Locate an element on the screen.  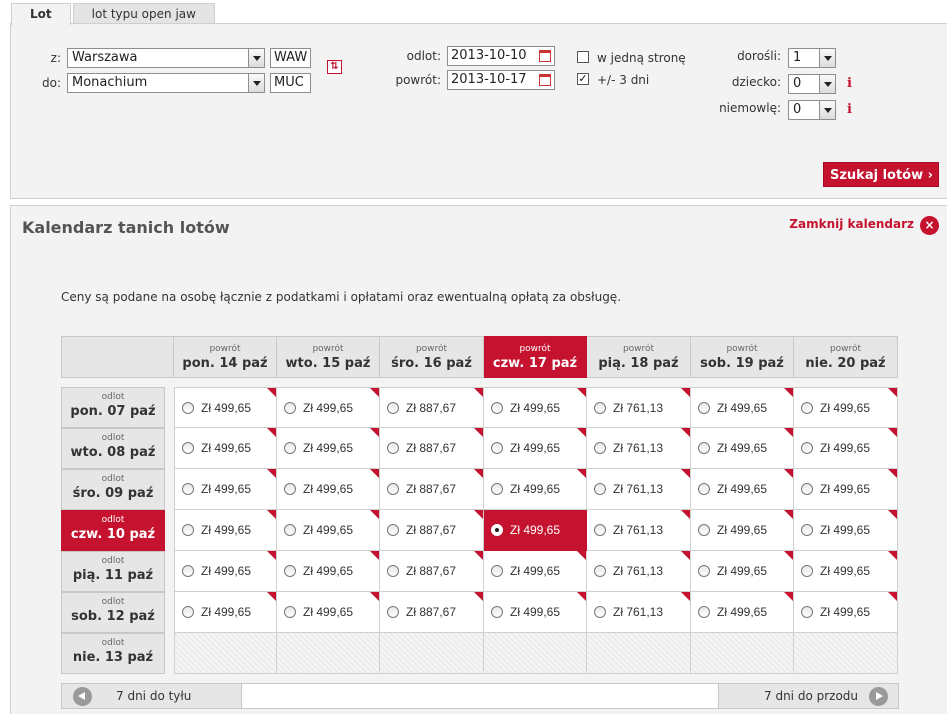
depart-date-row-5: odlot sob. 12 paź is located at coordinates (113, 612).